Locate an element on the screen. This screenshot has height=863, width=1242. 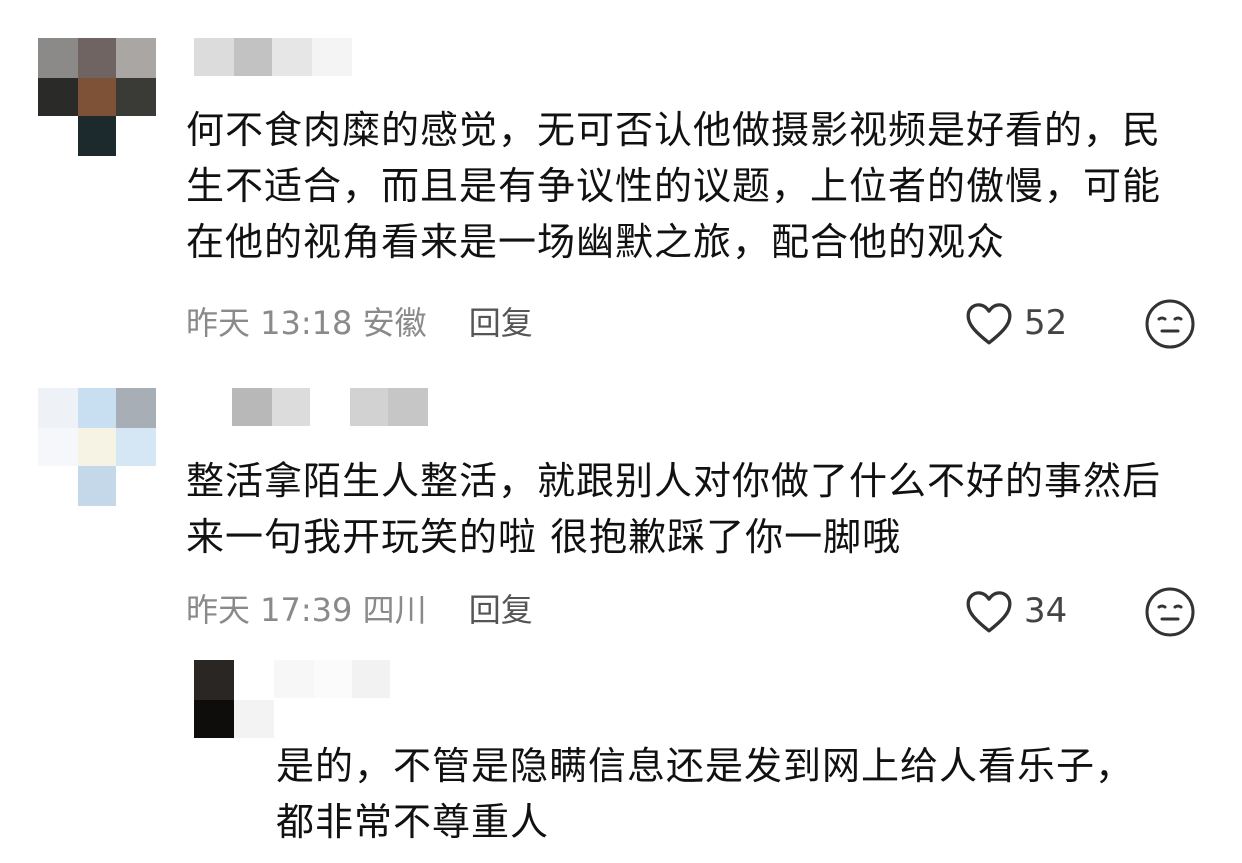
comment-meta: 昨天 13:18 安徽 回复 is located at coordinates (359, 323).